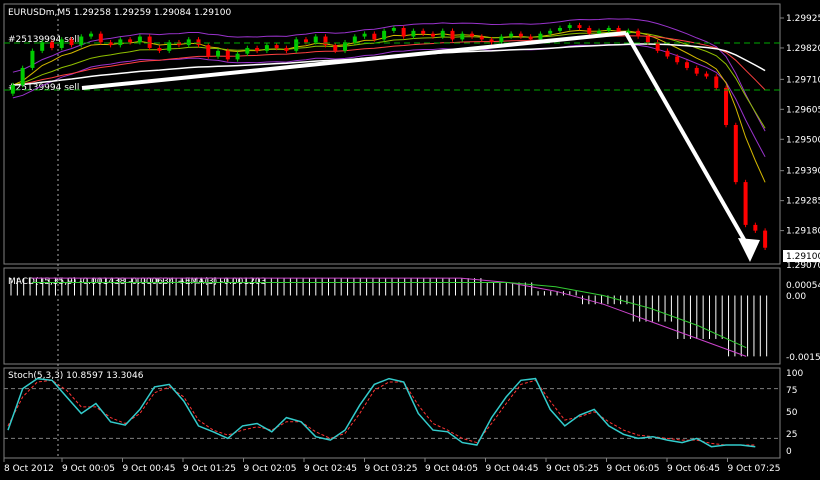 The height and width of the screenshot is (480, 820). Describe the element at coordinates (792, 413) in the screenshot. I see `stoch-tick-50: 50` at that location.